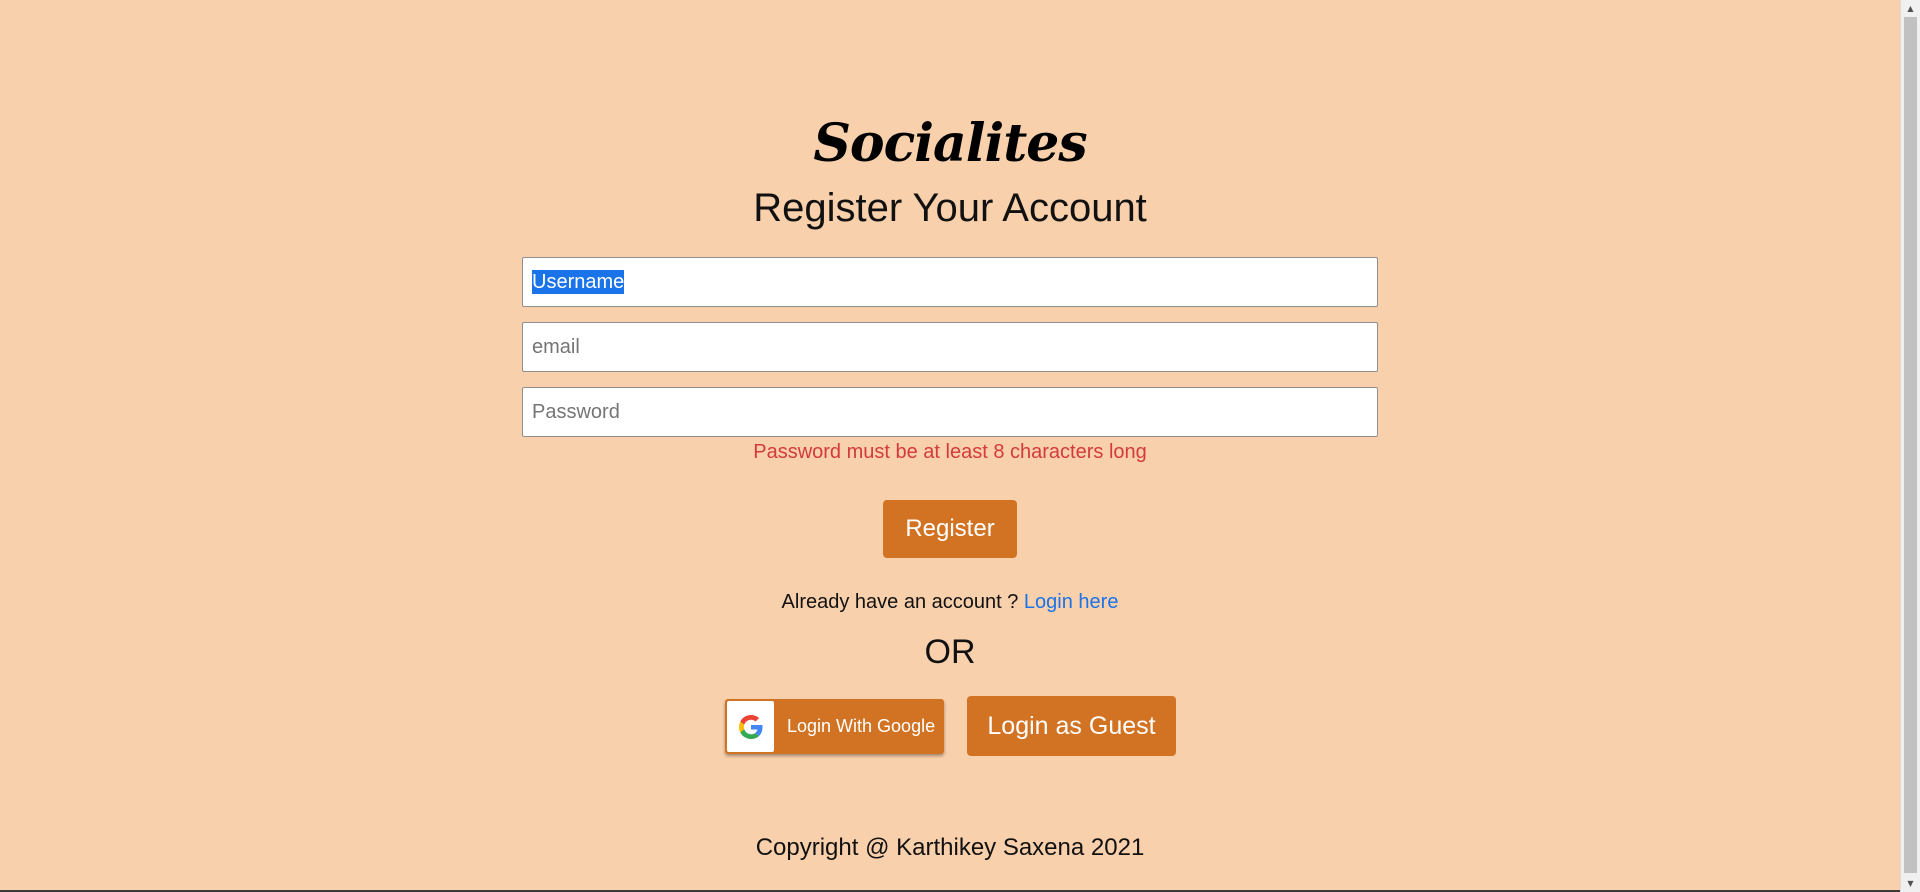  What do you see at coordinates (1071, 602) in the screenshot?
I see `login-here-link: Login here` at bounding box center [1071, 602].